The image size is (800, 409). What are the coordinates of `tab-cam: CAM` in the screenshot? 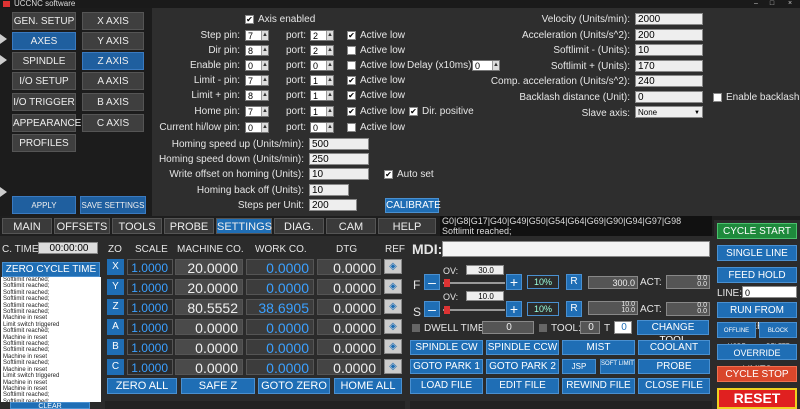 It's located at (351, 226).